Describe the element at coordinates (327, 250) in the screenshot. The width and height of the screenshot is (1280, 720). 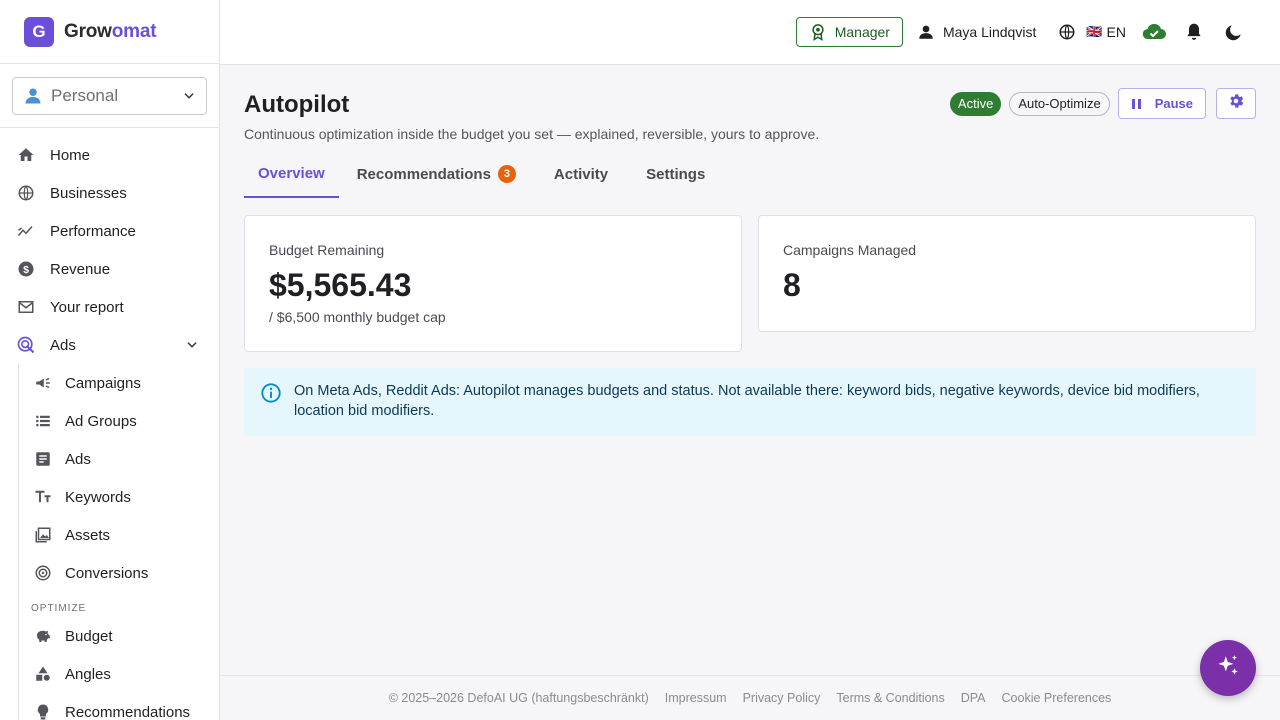
I see `card-label: Budget Remaining` at that location.